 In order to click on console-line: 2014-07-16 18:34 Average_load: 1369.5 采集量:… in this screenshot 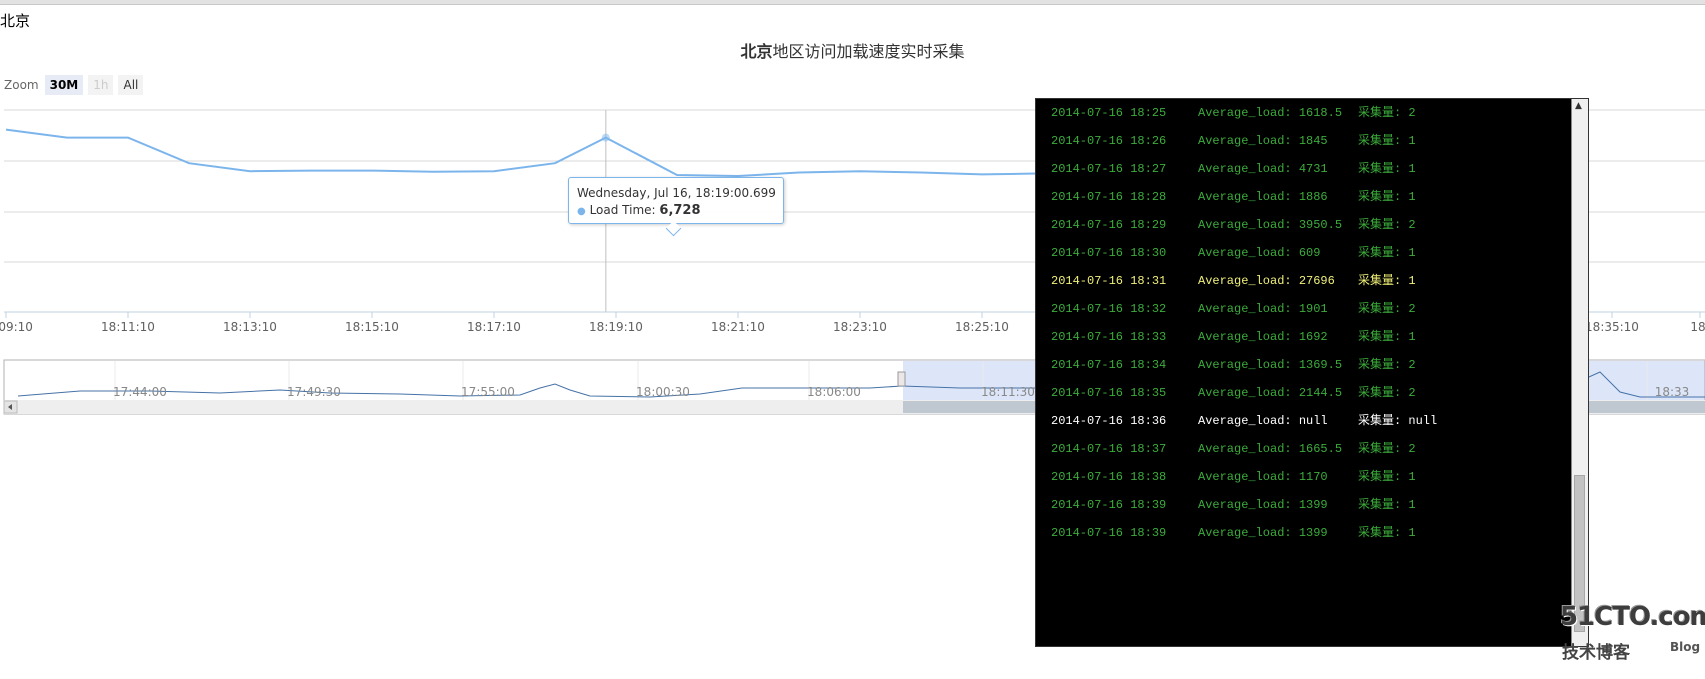, I will do `click(1244, 365)`.